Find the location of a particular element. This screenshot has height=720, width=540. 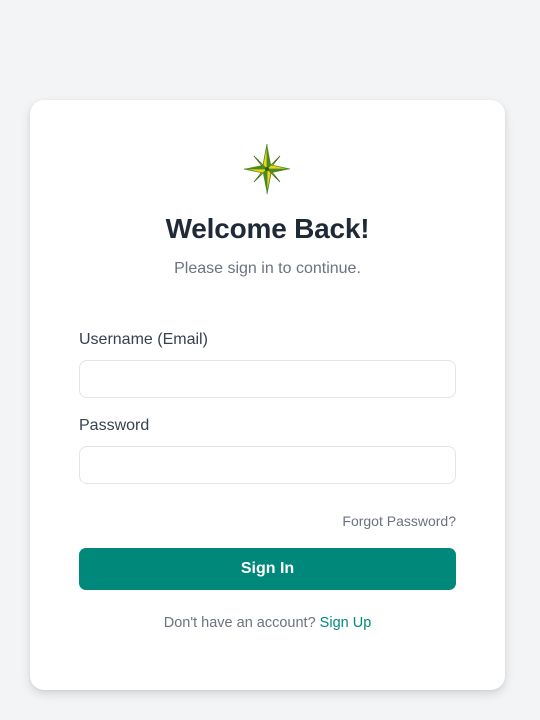

sign-up-link: Sign Up is located at coordinates (346, 623).